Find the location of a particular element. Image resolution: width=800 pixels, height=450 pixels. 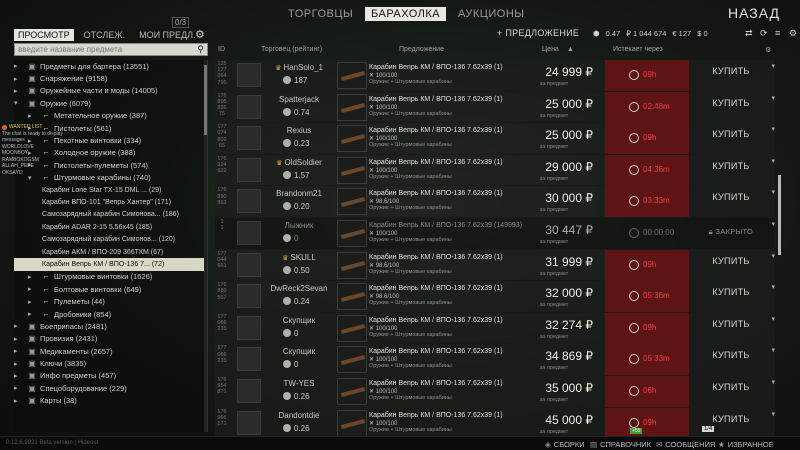

category-item: ▾ ▣ Оружие (6079) is located at coordinates (110, 103).